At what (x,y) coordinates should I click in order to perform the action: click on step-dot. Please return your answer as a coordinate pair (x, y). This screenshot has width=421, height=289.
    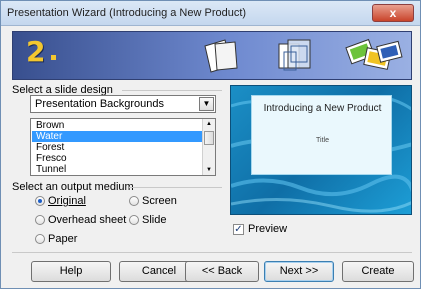
    Looking at the image, I should click on (53, 57).